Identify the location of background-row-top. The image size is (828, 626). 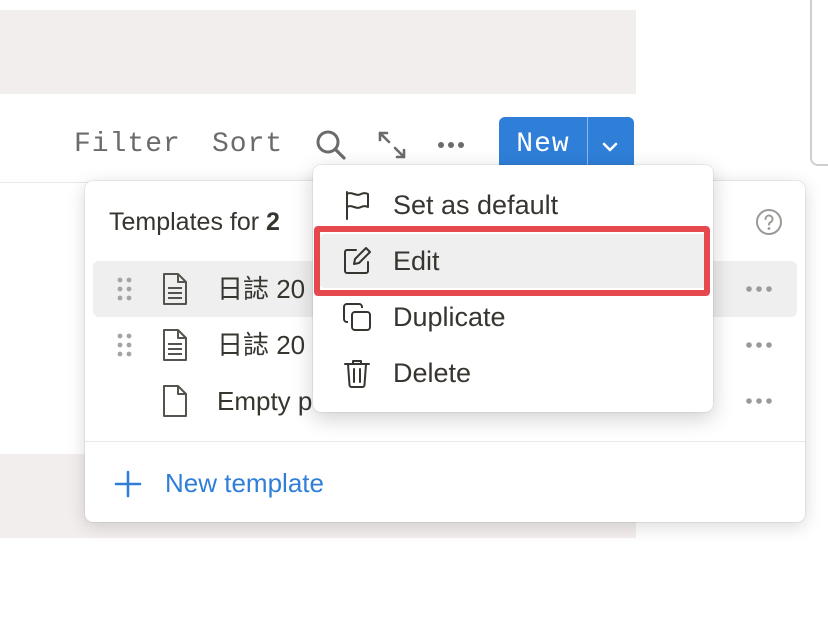
(318, 52).